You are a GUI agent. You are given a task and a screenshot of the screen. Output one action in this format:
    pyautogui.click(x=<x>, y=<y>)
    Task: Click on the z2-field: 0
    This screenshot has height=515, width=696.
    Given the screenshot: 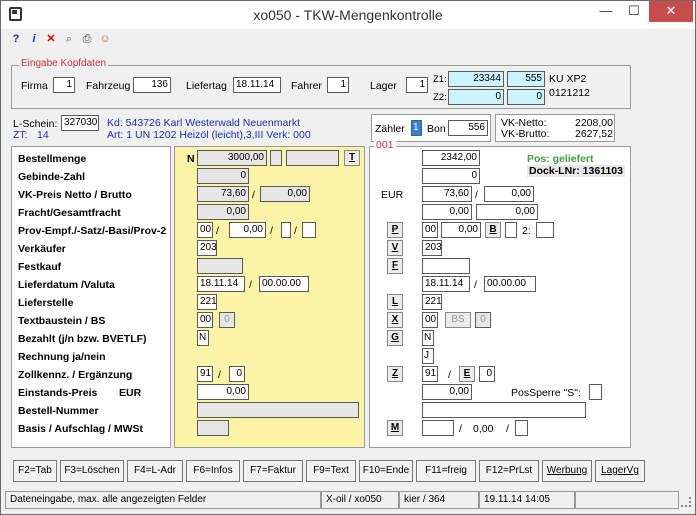 What is the action you would take?
    pyautogui.click(x=476, y=97)
    